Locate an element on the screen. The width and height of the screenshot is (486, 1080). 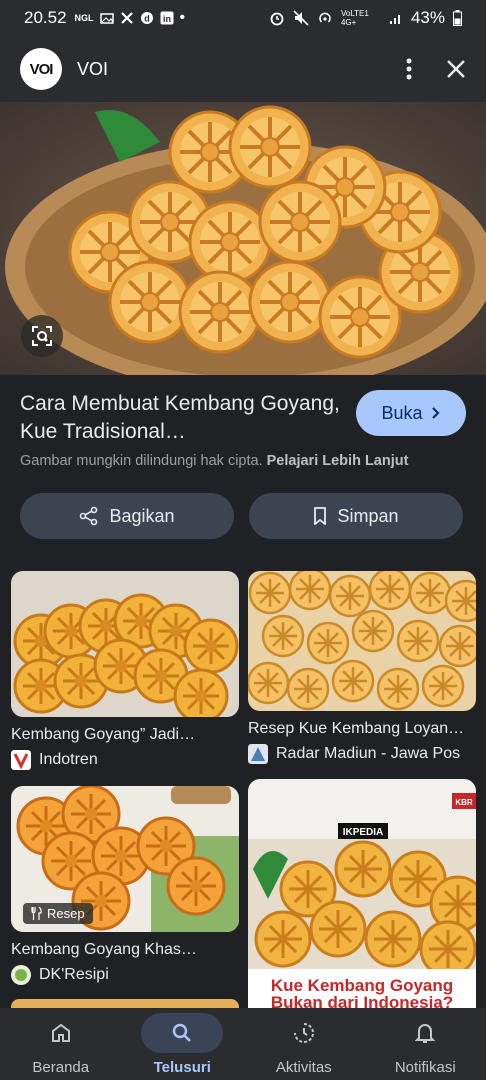
related-card: Resep Kembang Goyang Khas… DK'Resipi is located at coordinates (125, 885).